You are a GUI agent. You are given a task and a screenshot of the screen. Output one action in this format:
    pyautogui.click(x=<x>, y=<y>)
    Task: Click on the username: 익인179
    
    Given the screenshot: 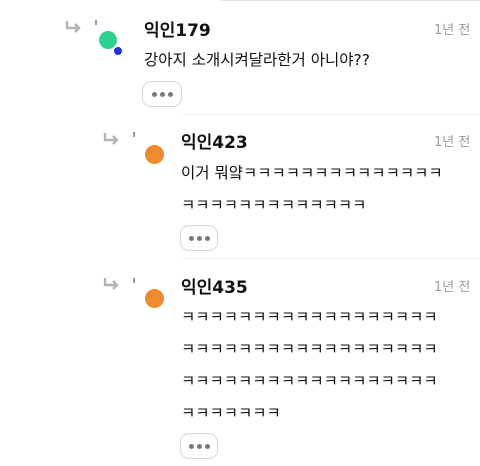 What is the action you would take?
    pyautogui.click(x=177, y=31)
    